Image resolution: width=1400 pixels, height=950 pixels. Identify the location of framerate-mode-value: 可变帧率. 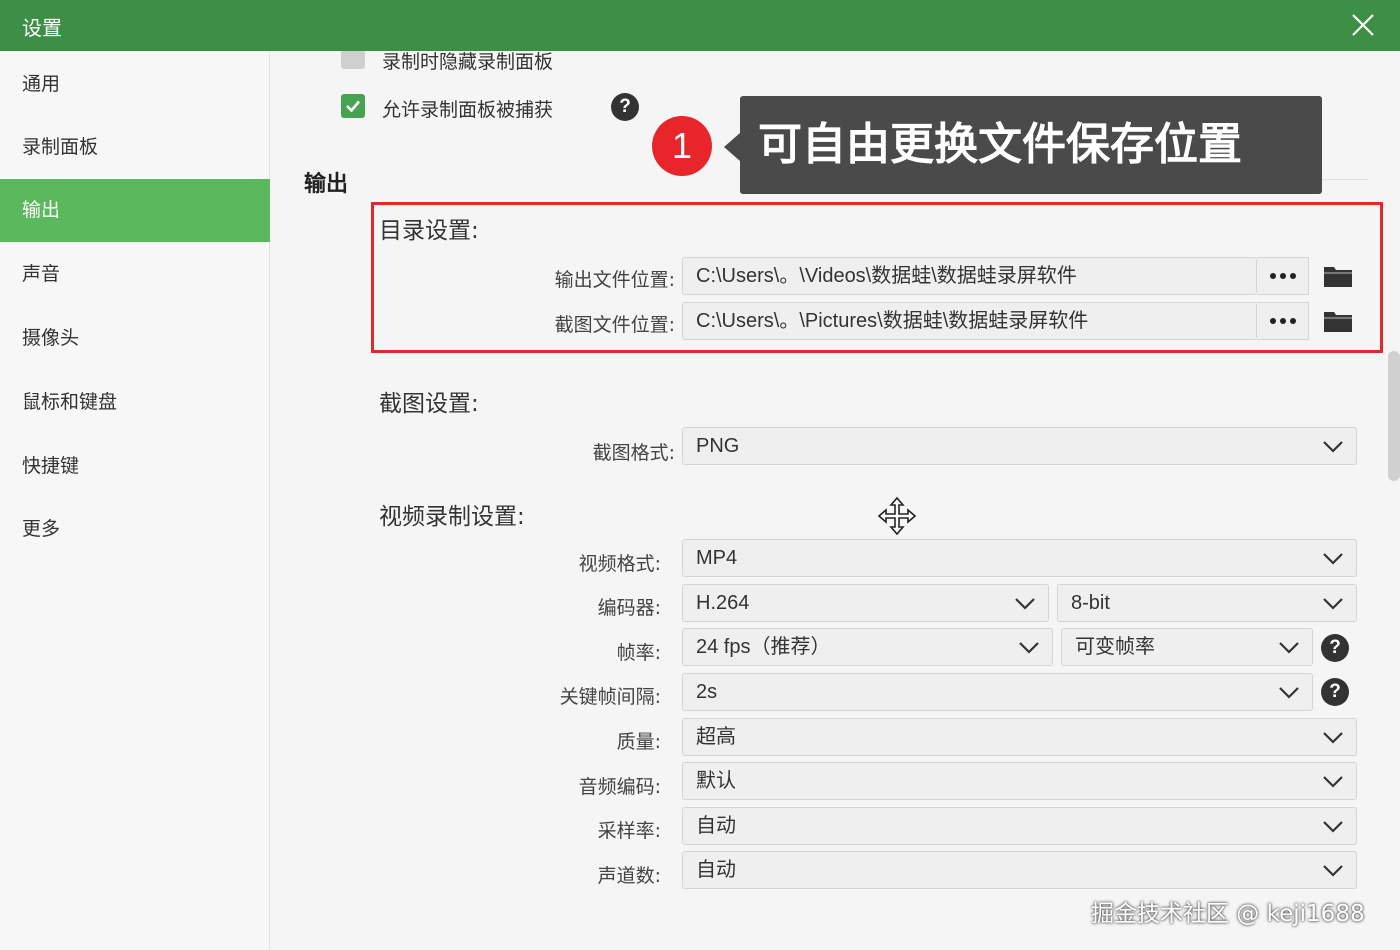
(1115, 647).